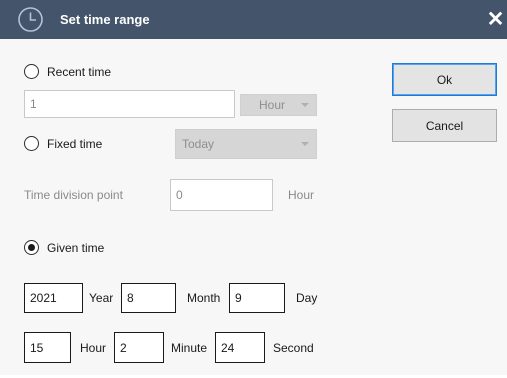  Describe the element at coordinates (53, 298) in the screenshot. I see `year-input: 2021` at that location.